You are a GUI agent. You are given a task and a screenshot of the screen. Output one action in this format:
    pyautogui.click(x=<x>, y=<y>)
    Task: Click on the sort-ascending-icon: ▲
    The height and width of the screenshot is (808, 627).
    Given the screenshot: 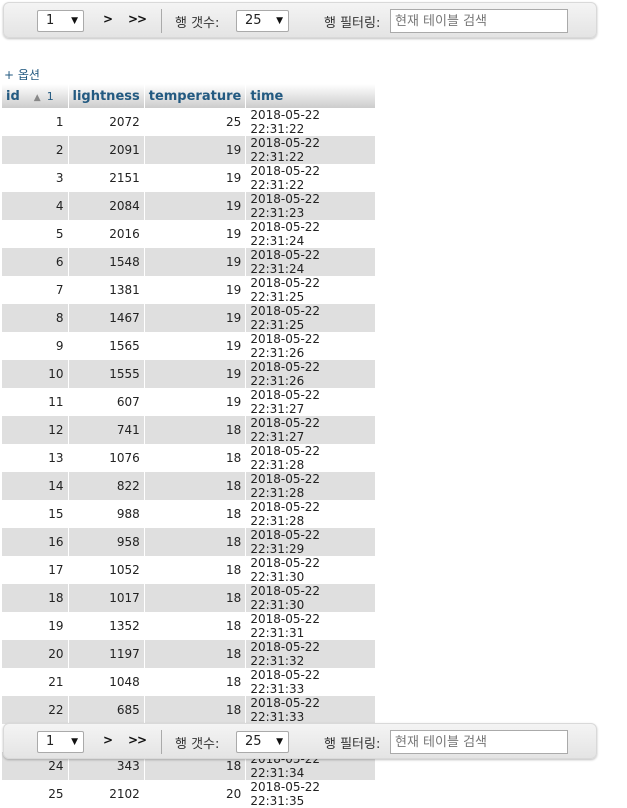 What is the action you would take?
    pyautogui.click(x=37, y=97)
    